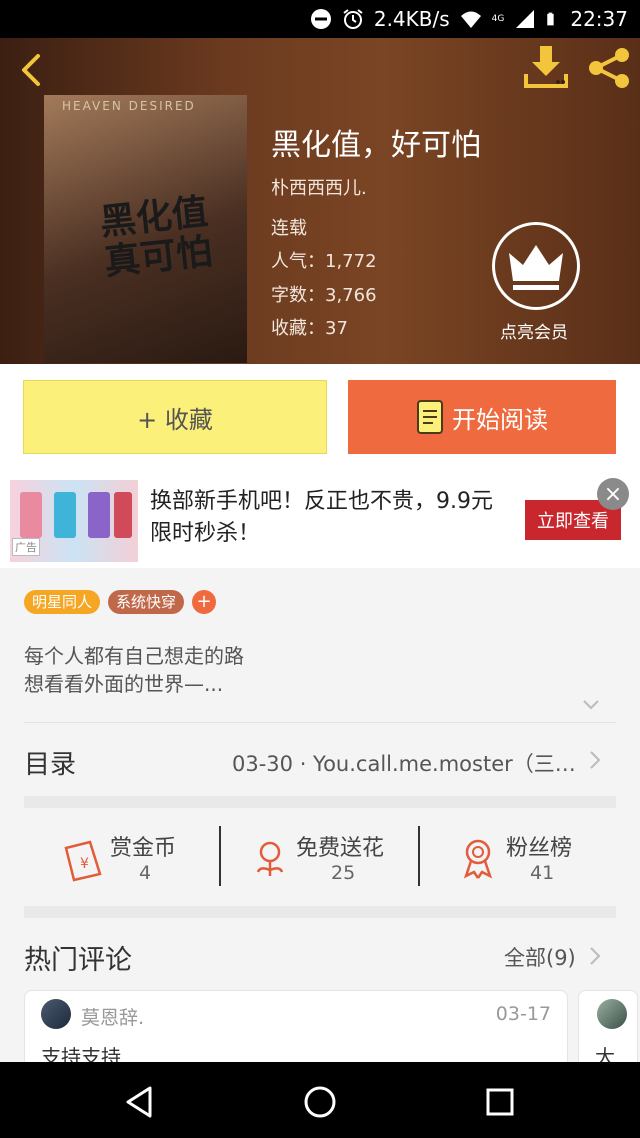 This screenshot has width=640, height=1138. What do you see at coordinates (62, 602) in the screenshot?
I see `tag-star-fanfic: 明星同人` at bounding box center [62, 602].